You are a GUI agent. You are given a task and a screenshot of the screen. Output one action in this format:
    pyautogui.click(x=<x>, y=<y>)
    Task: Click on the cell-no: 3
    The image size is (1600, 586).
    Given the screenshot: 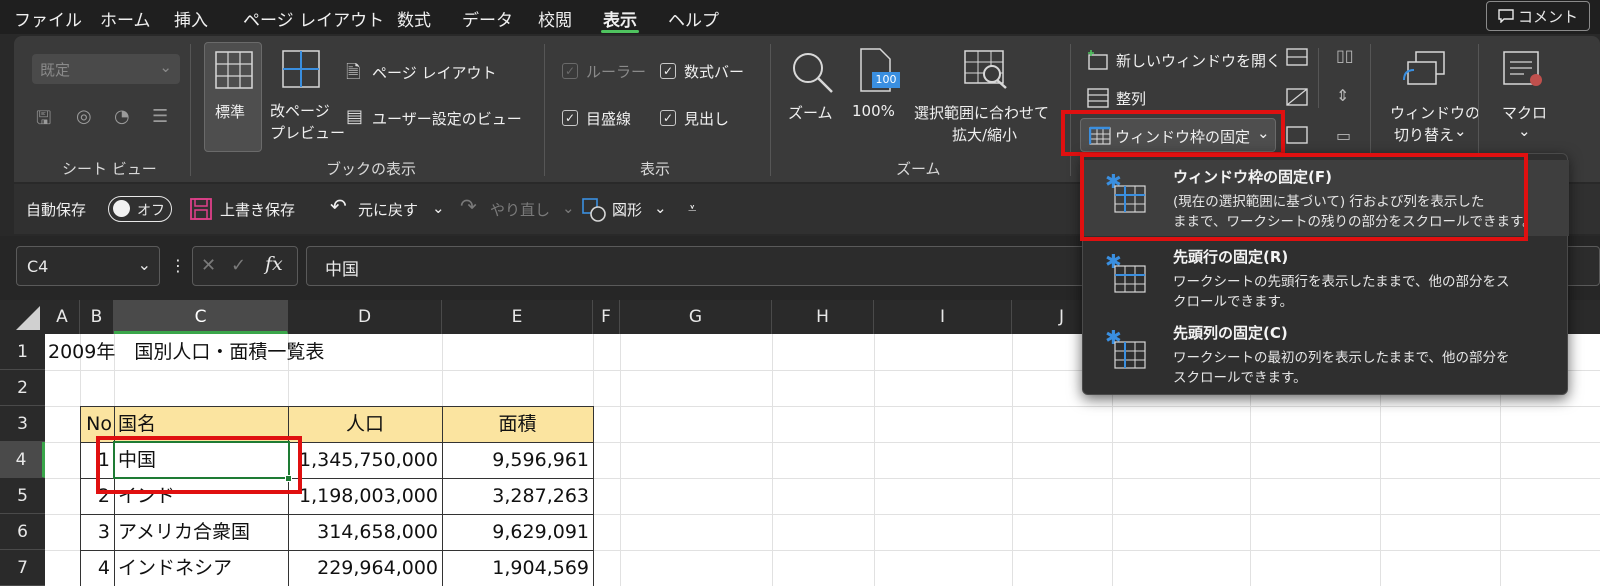 What is the action you would take?
    pyautogui.click(x=97, y=532)
    